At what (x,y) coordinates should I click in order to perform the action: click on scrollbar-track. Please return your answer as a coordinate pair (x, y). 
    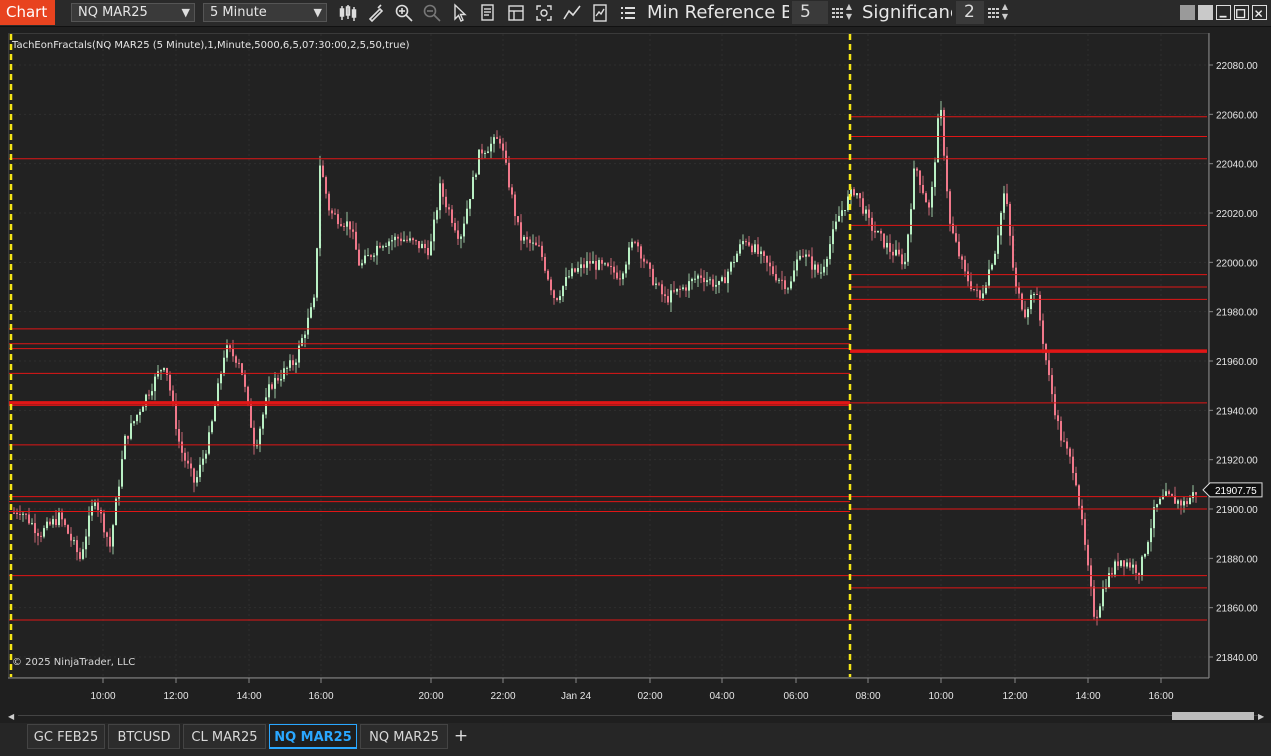
    Looking at the image, I should click on (638, 715).